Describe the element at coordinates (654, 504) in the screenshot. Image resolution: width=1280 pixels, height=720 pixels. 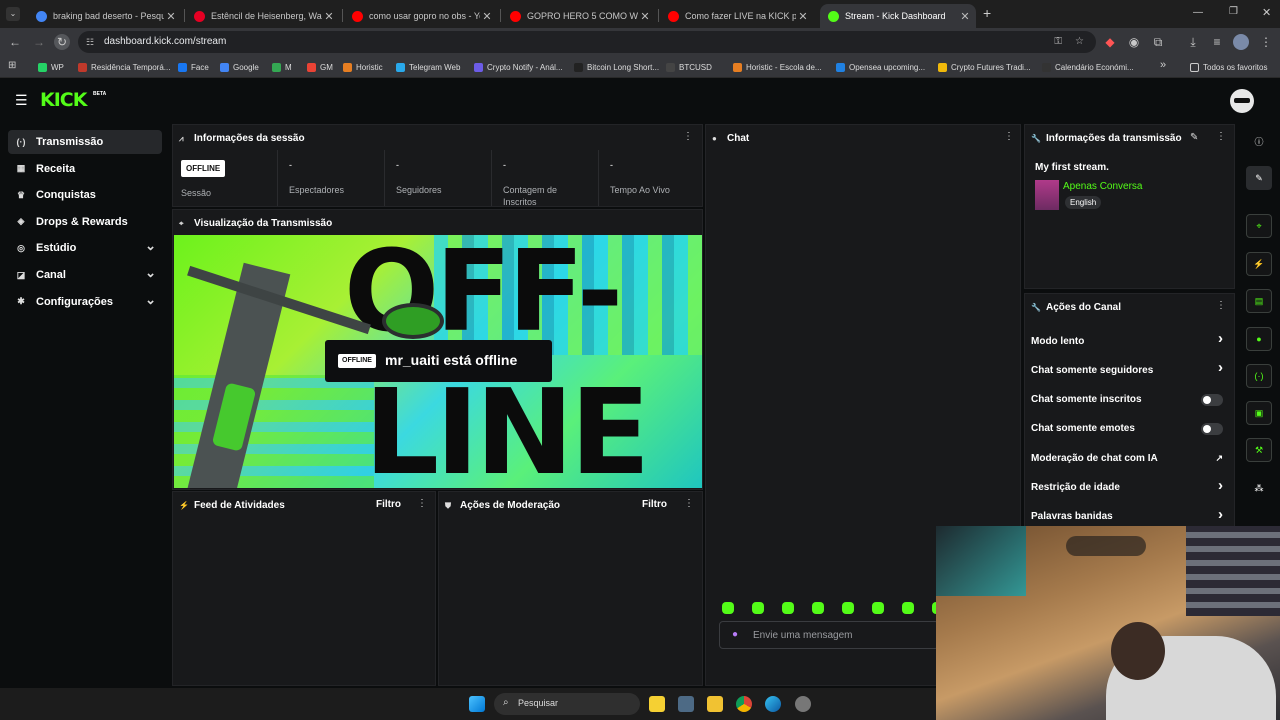
I see `mod-filter-button: Filtro` at that location.